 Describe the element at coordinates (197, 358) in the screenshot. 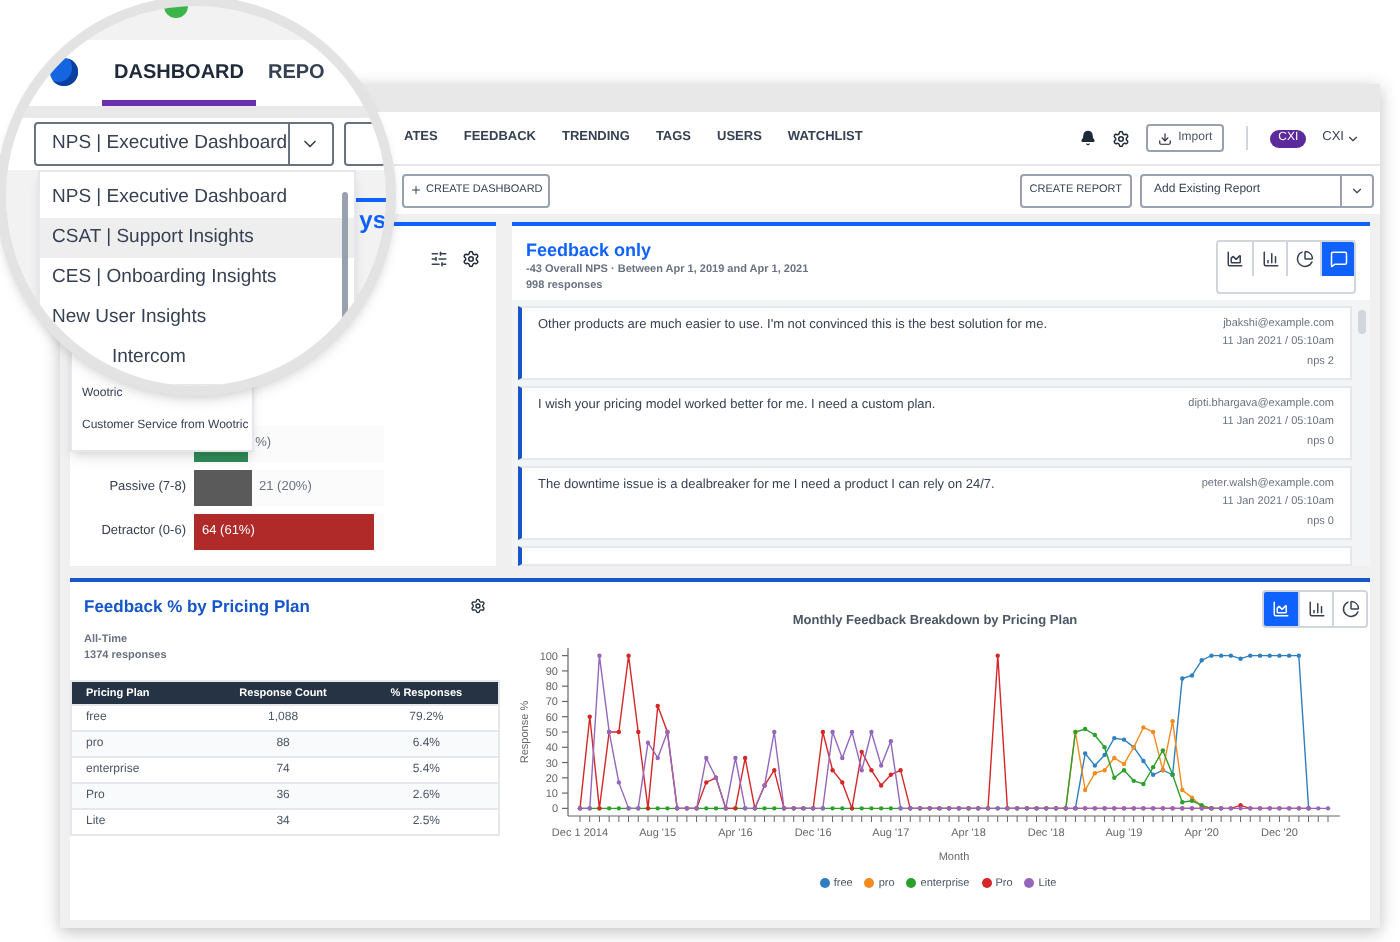

I see `dashboard-option: Intercom` at that location.